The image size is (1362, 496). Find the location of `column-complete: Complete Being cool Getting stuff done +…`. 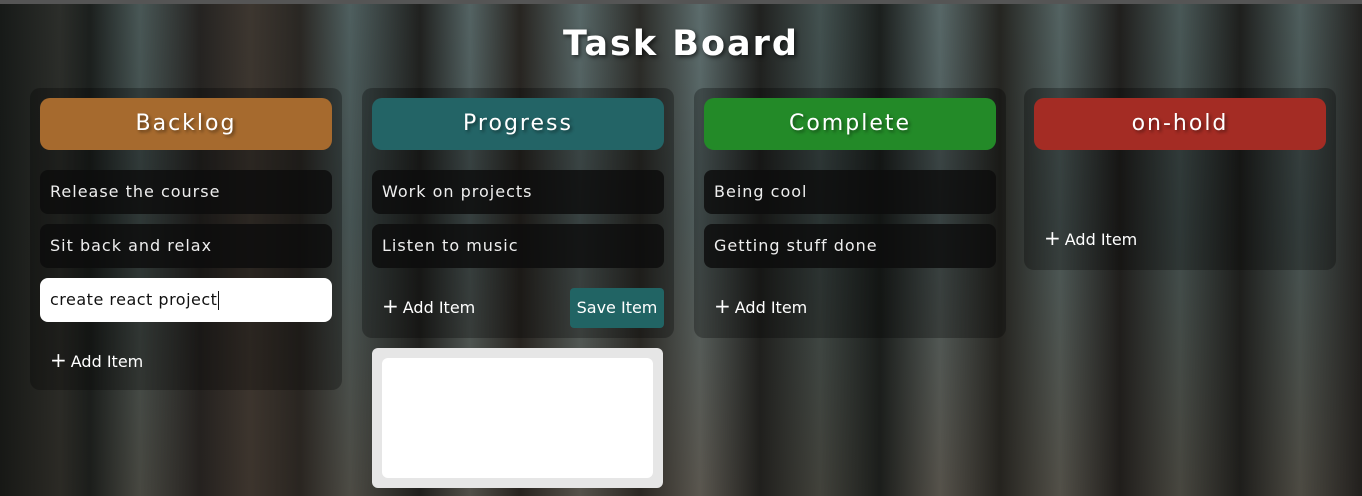

column-complete: Complete Being cool Getting stuff done +… is located at coordinates (850, 213).